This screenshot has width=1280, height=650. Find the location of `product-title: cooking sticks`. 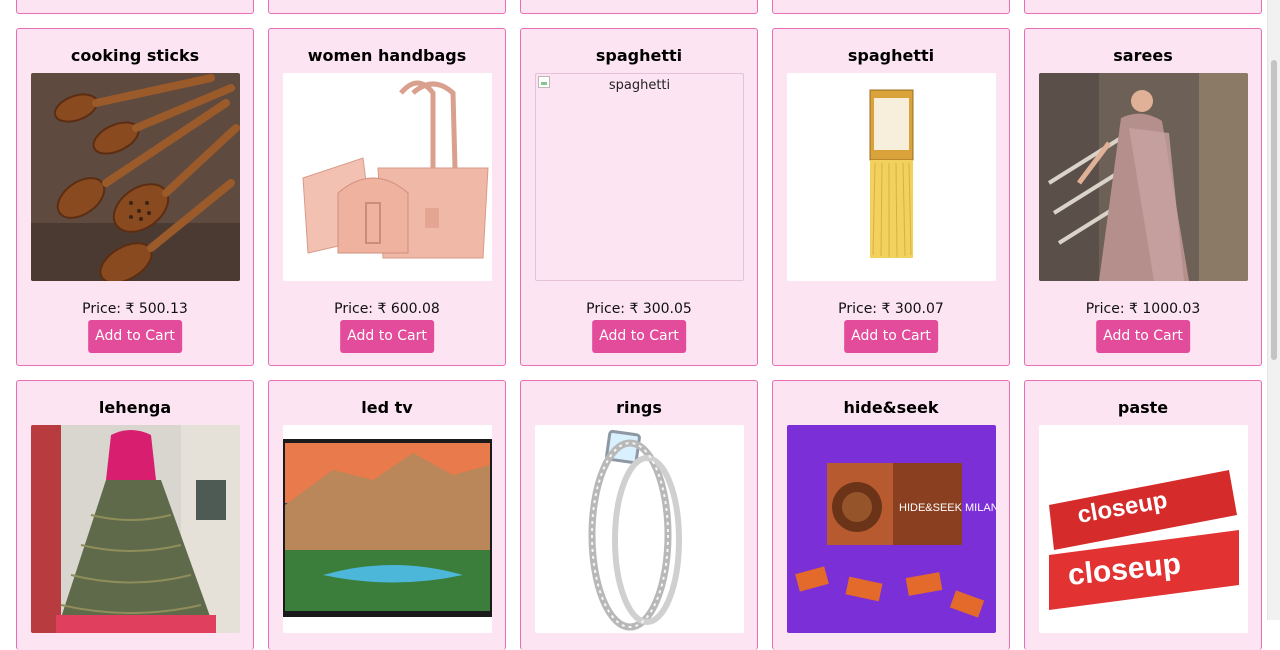

product-title: cooking sticks is located at coordinates (135, 55).